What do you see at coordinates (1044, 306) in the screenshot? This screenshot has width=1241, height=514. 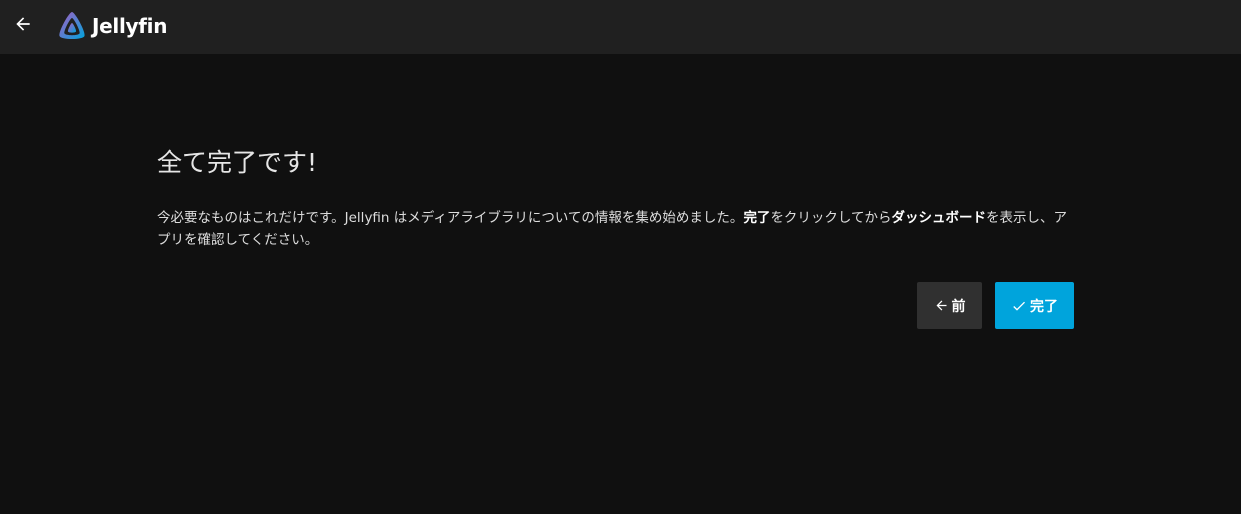 I see `finish-button-label: 完了` at bounding box center [1044, 306].